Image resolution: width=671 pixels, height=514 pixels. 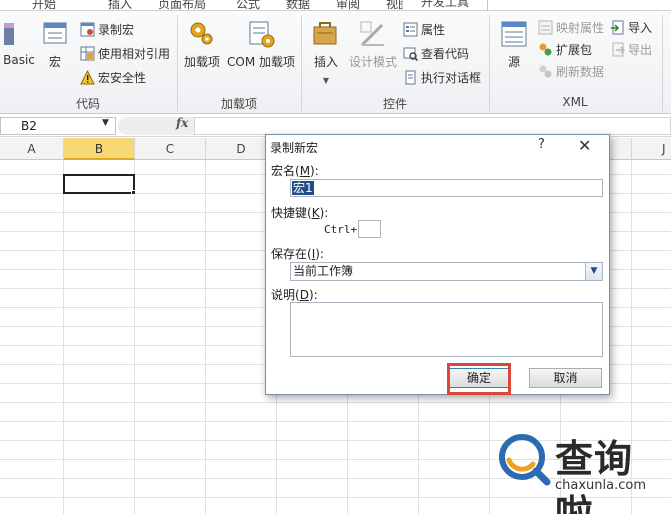 I want to click on record-macro-button: 录制宏, so click(x=107, y=29).